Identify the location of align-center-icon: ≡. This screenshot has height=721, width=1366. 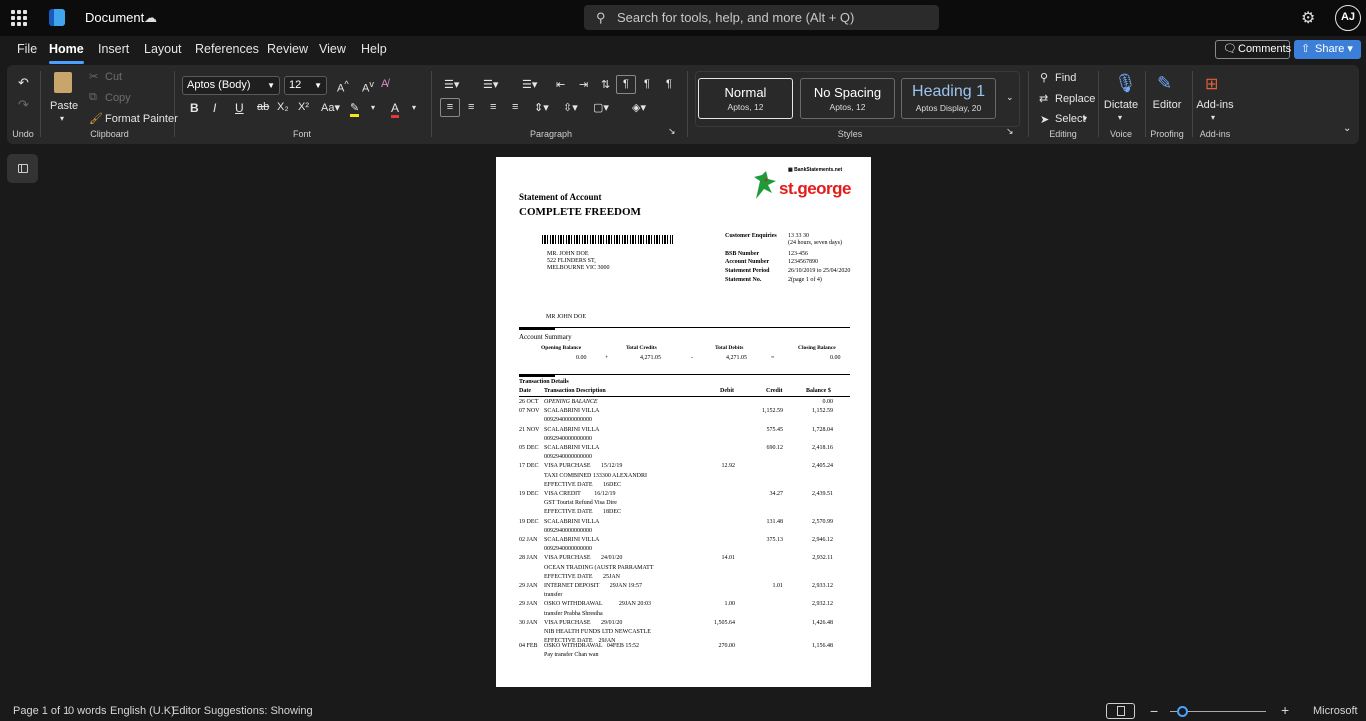
(471, 107).